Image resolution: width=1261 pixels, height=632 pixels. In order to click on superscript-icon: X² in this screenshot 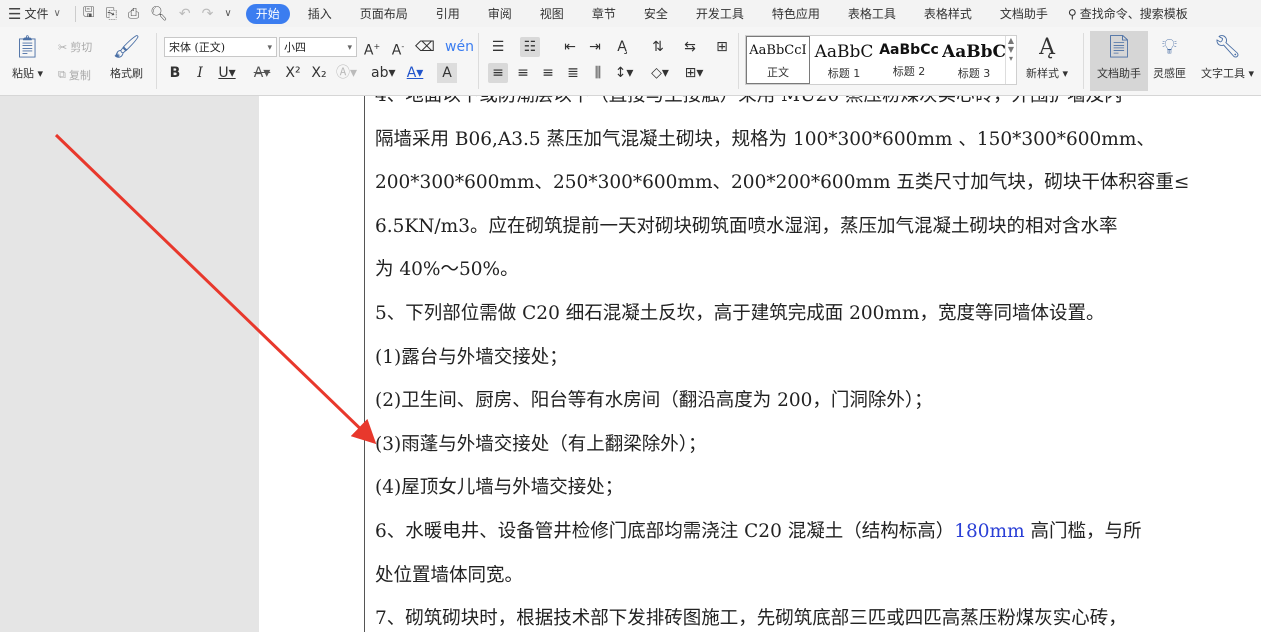, I will do `click(293, 73)`.